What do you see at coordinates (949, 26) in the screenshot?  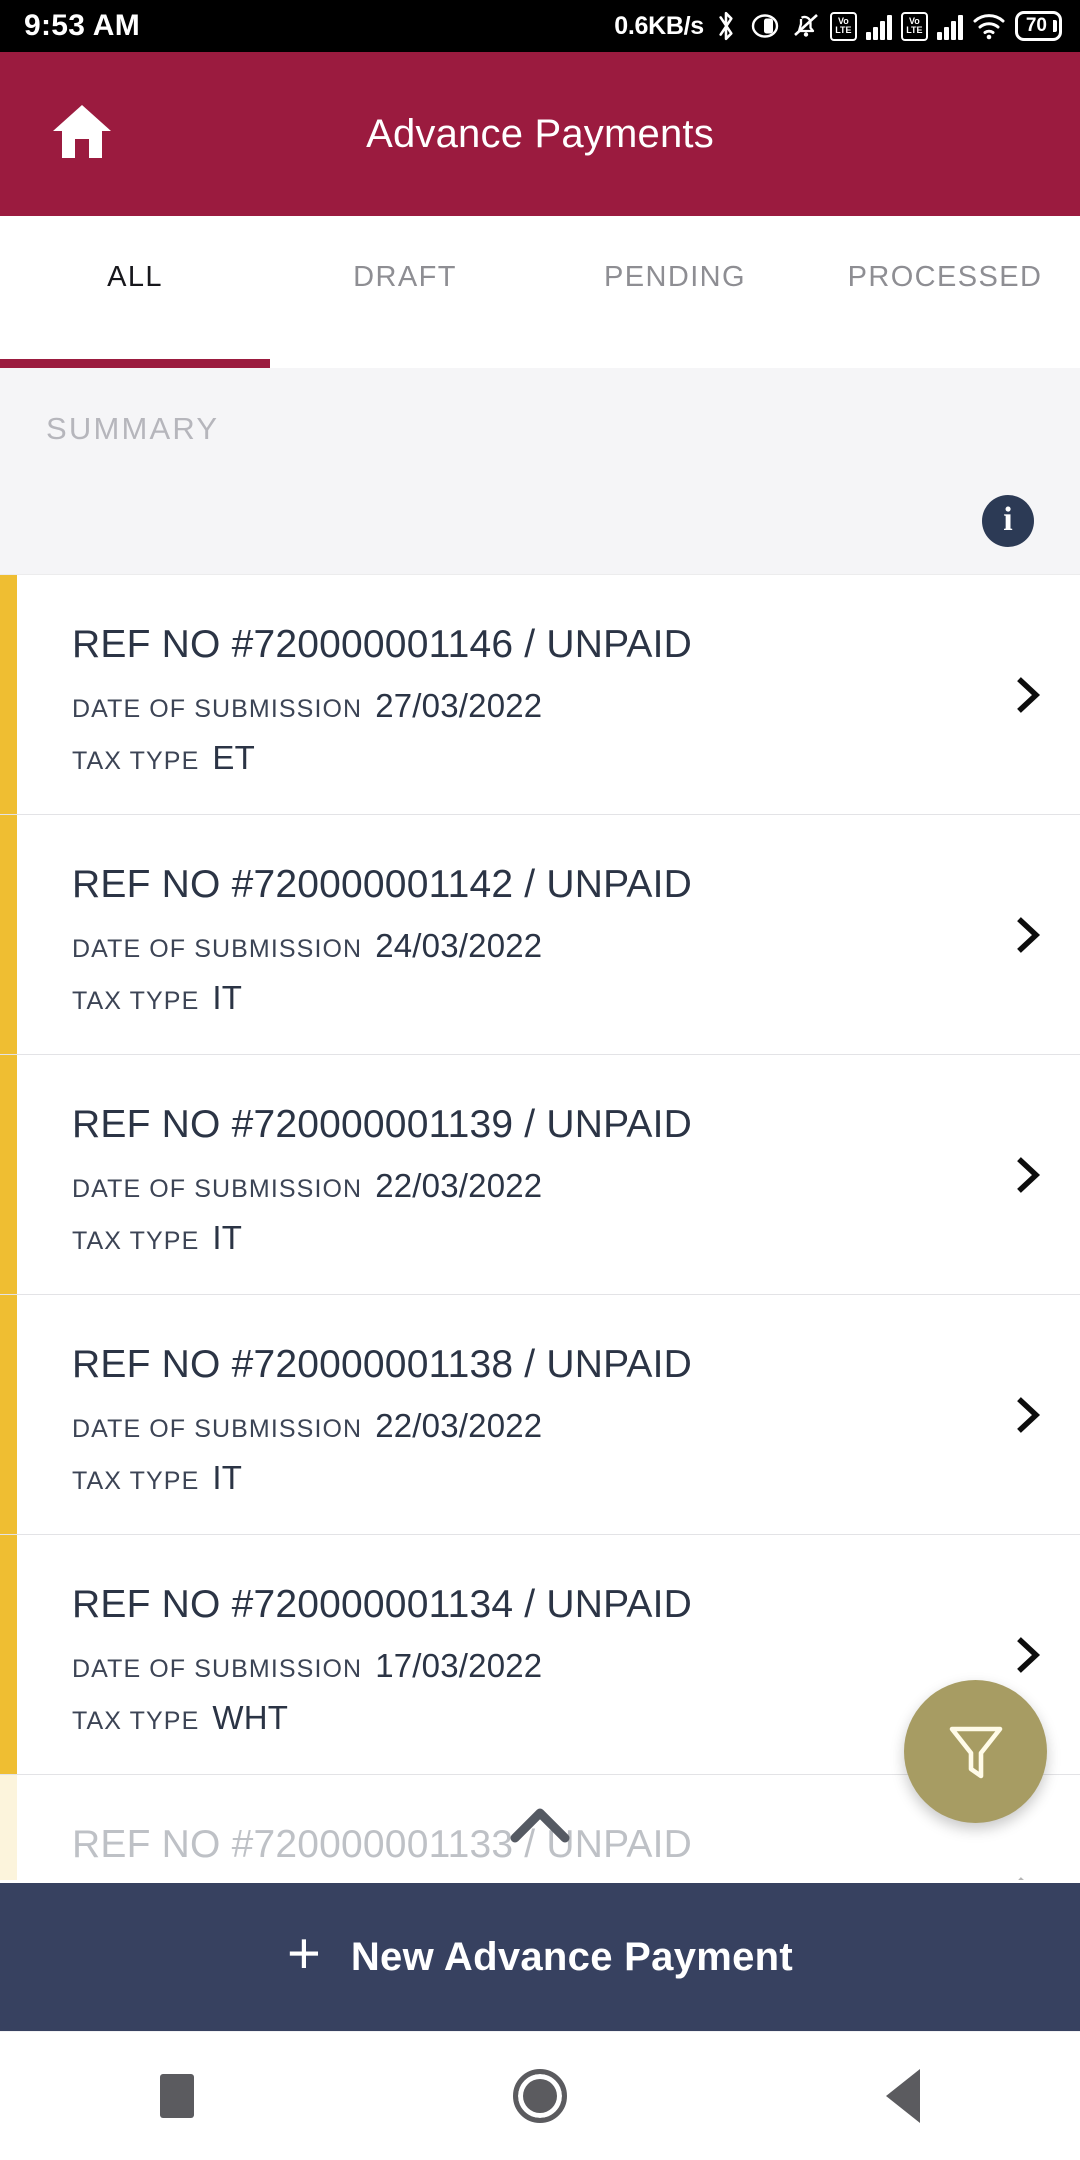 I see `signal-sim2-icon` at bounding box center [949, 26].